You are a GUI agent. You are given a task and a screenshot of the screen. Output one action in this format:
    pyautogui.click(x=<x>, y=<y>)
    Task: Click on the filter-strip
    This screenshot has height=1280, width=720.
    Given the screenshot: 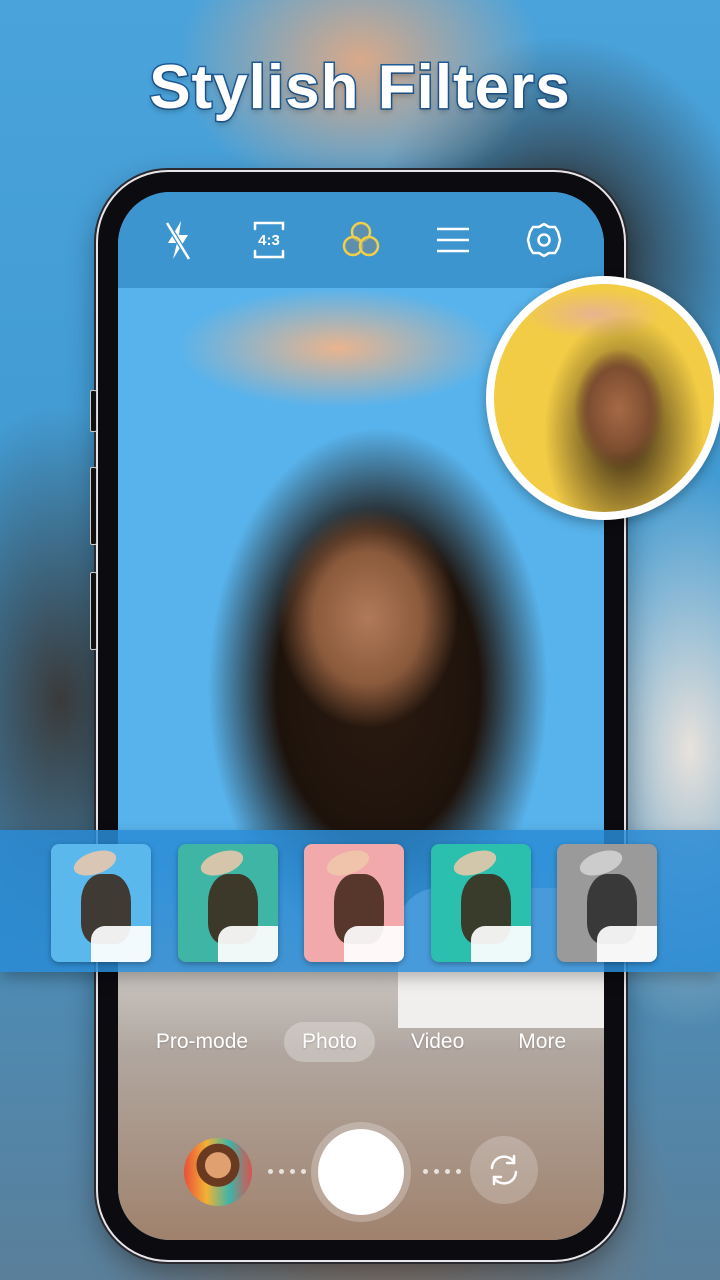 What is the action you would take?
    pyautogui.click(x=360, y=901)
    